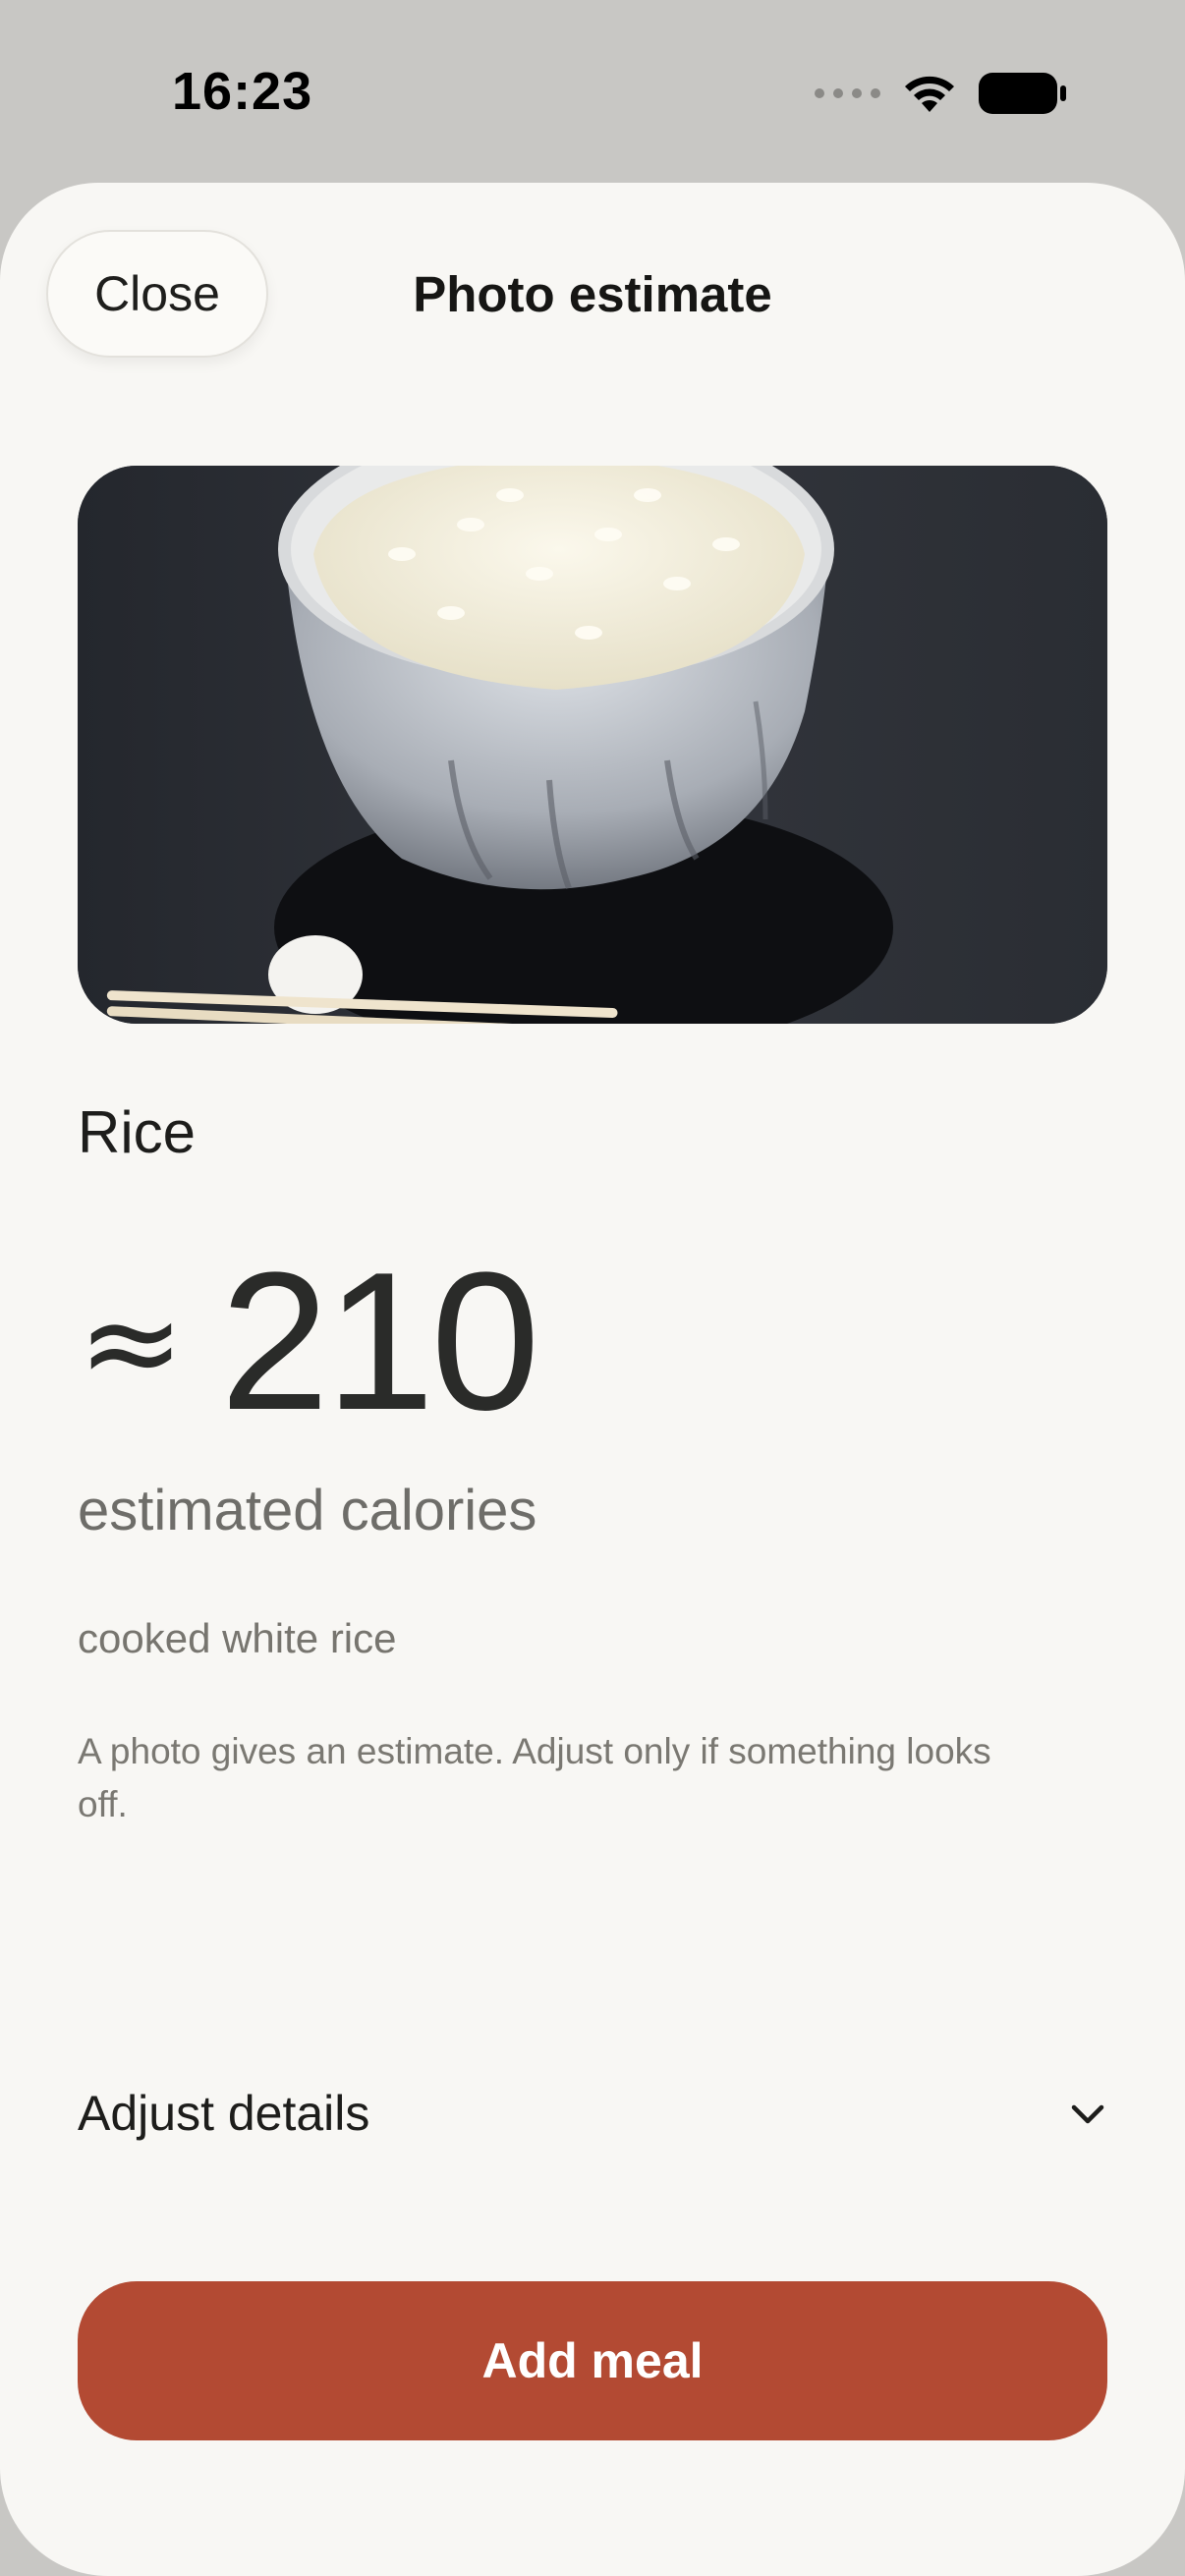 This screenshot has height=2576, width=1185. What do you see at coordinates (137, 1132) in the screenshot?
I see `food-name: Rice` at bounding box center [137, 1132].